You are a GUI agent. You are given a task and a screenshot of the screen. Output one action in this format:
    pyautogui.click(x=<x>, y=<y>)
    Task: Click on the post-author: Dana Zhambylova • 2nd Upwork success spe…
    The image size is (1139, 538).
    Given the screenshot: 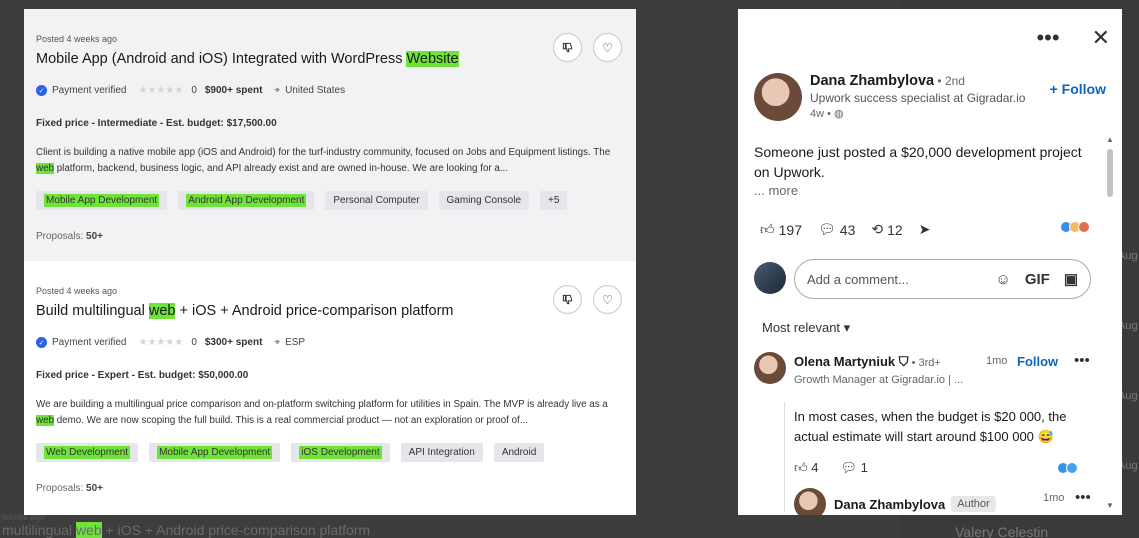 What is the action you would take?
    pyautogui.click(x=889, y=97)
    